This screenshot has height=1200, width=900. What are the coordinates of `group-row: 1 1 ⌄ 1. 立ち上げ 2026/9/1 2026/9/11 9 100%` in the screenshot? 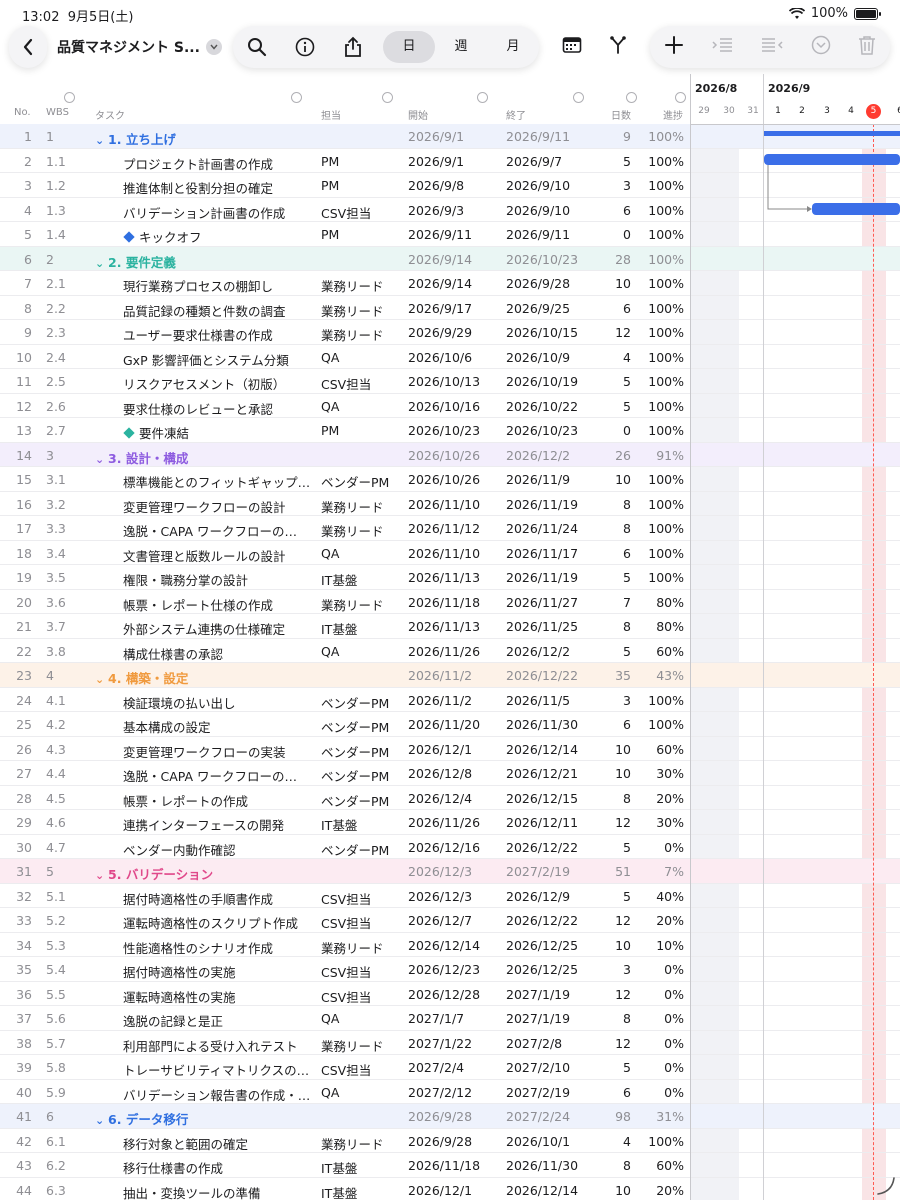 It's located at (345, 136).